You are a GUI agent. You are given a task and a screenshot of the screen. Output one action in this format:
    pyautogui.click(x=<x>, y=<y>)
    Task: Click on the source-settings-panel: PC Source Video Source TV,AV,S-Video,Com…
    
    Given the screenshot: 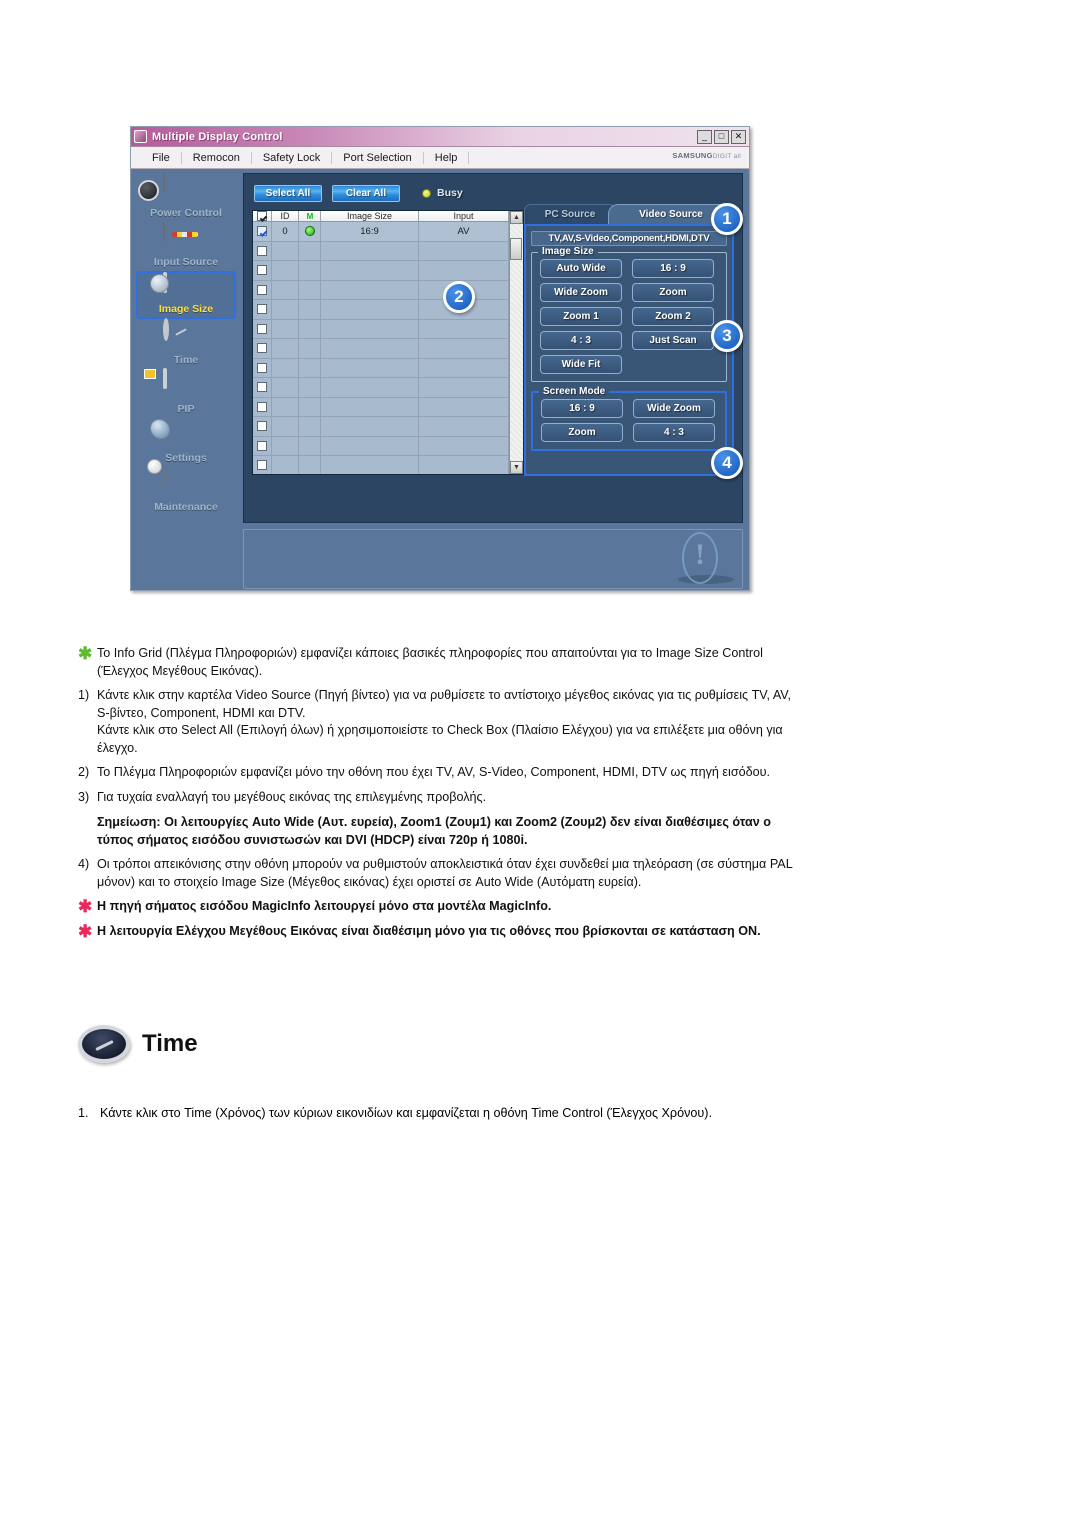 What is the action you would take?
    pyautogui.click(x=629, y=340)
    